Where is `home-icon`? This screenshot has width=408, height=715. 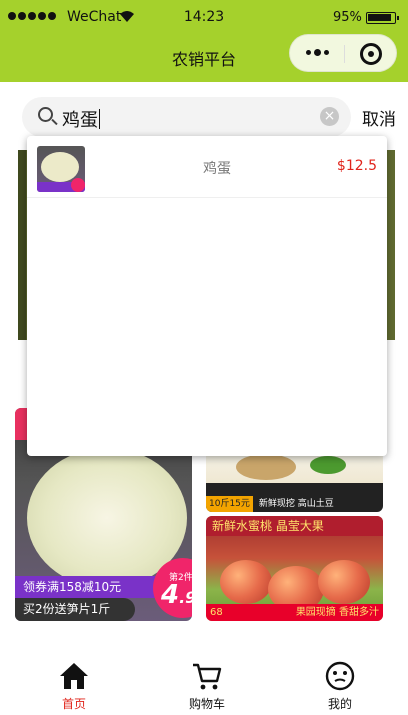
home-icon is located at coordinates (74, 676).